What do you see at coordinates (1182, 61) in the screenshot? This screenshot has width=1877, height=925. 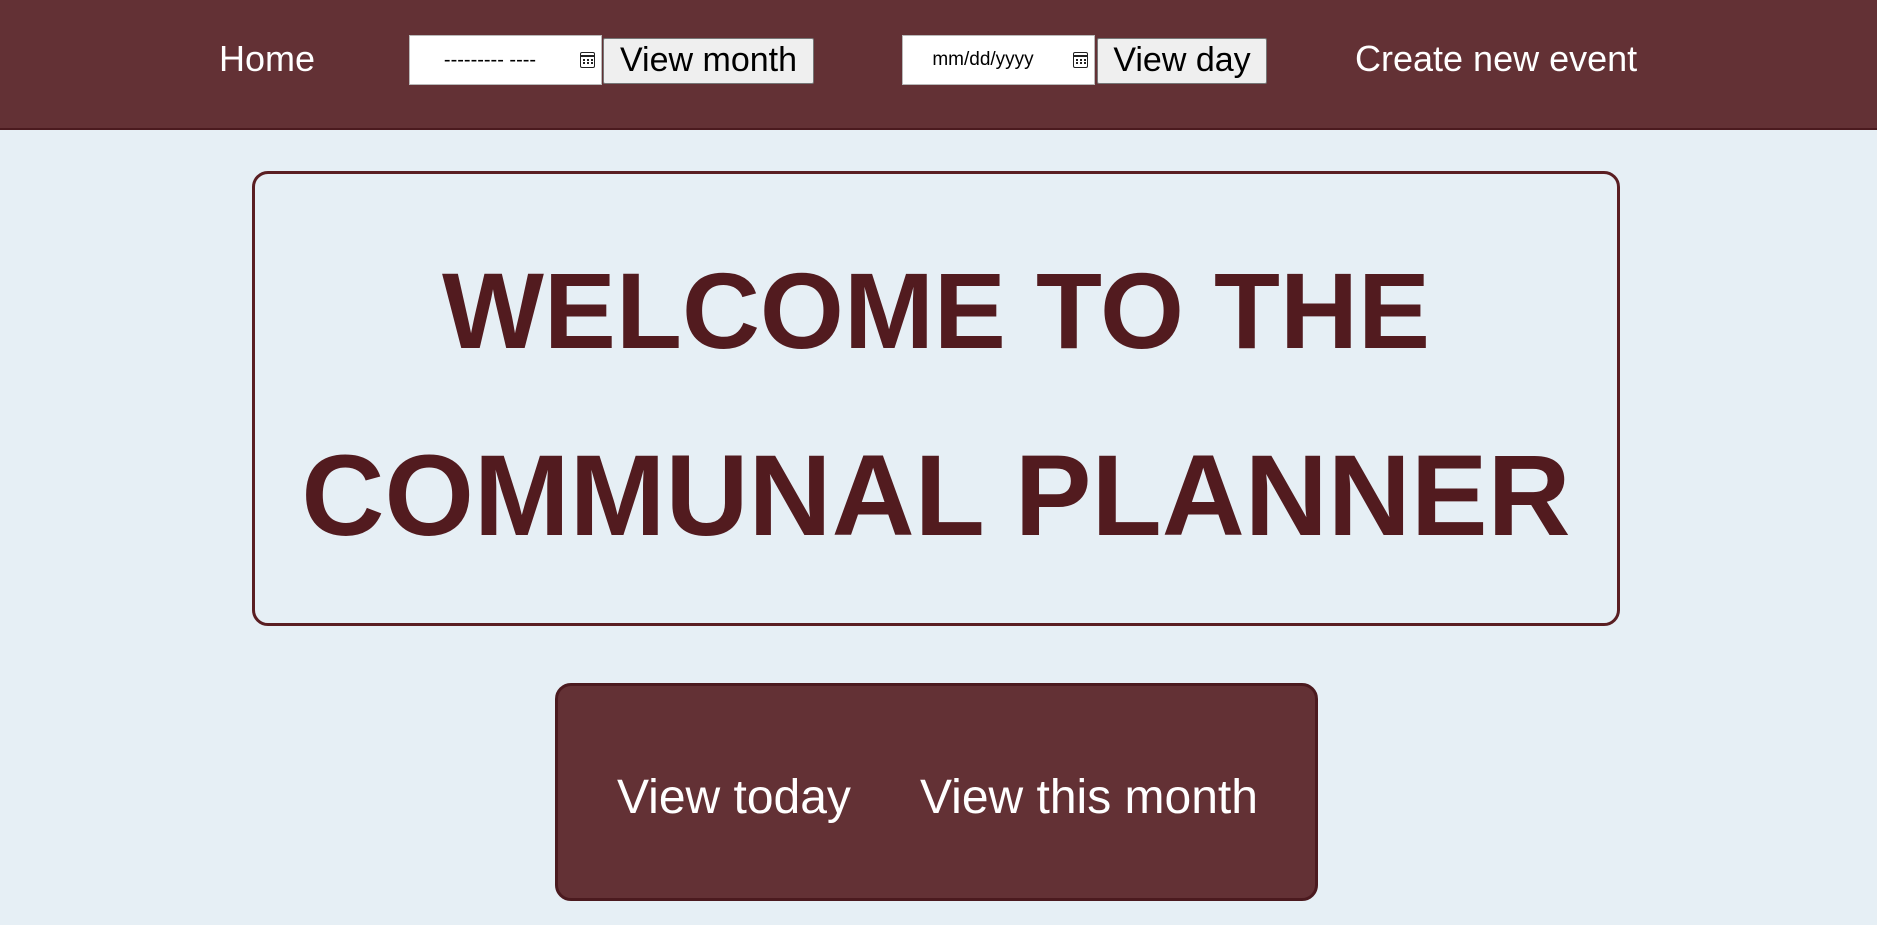 I see `view-day-button: View day` at bounding box center [1182, 61].